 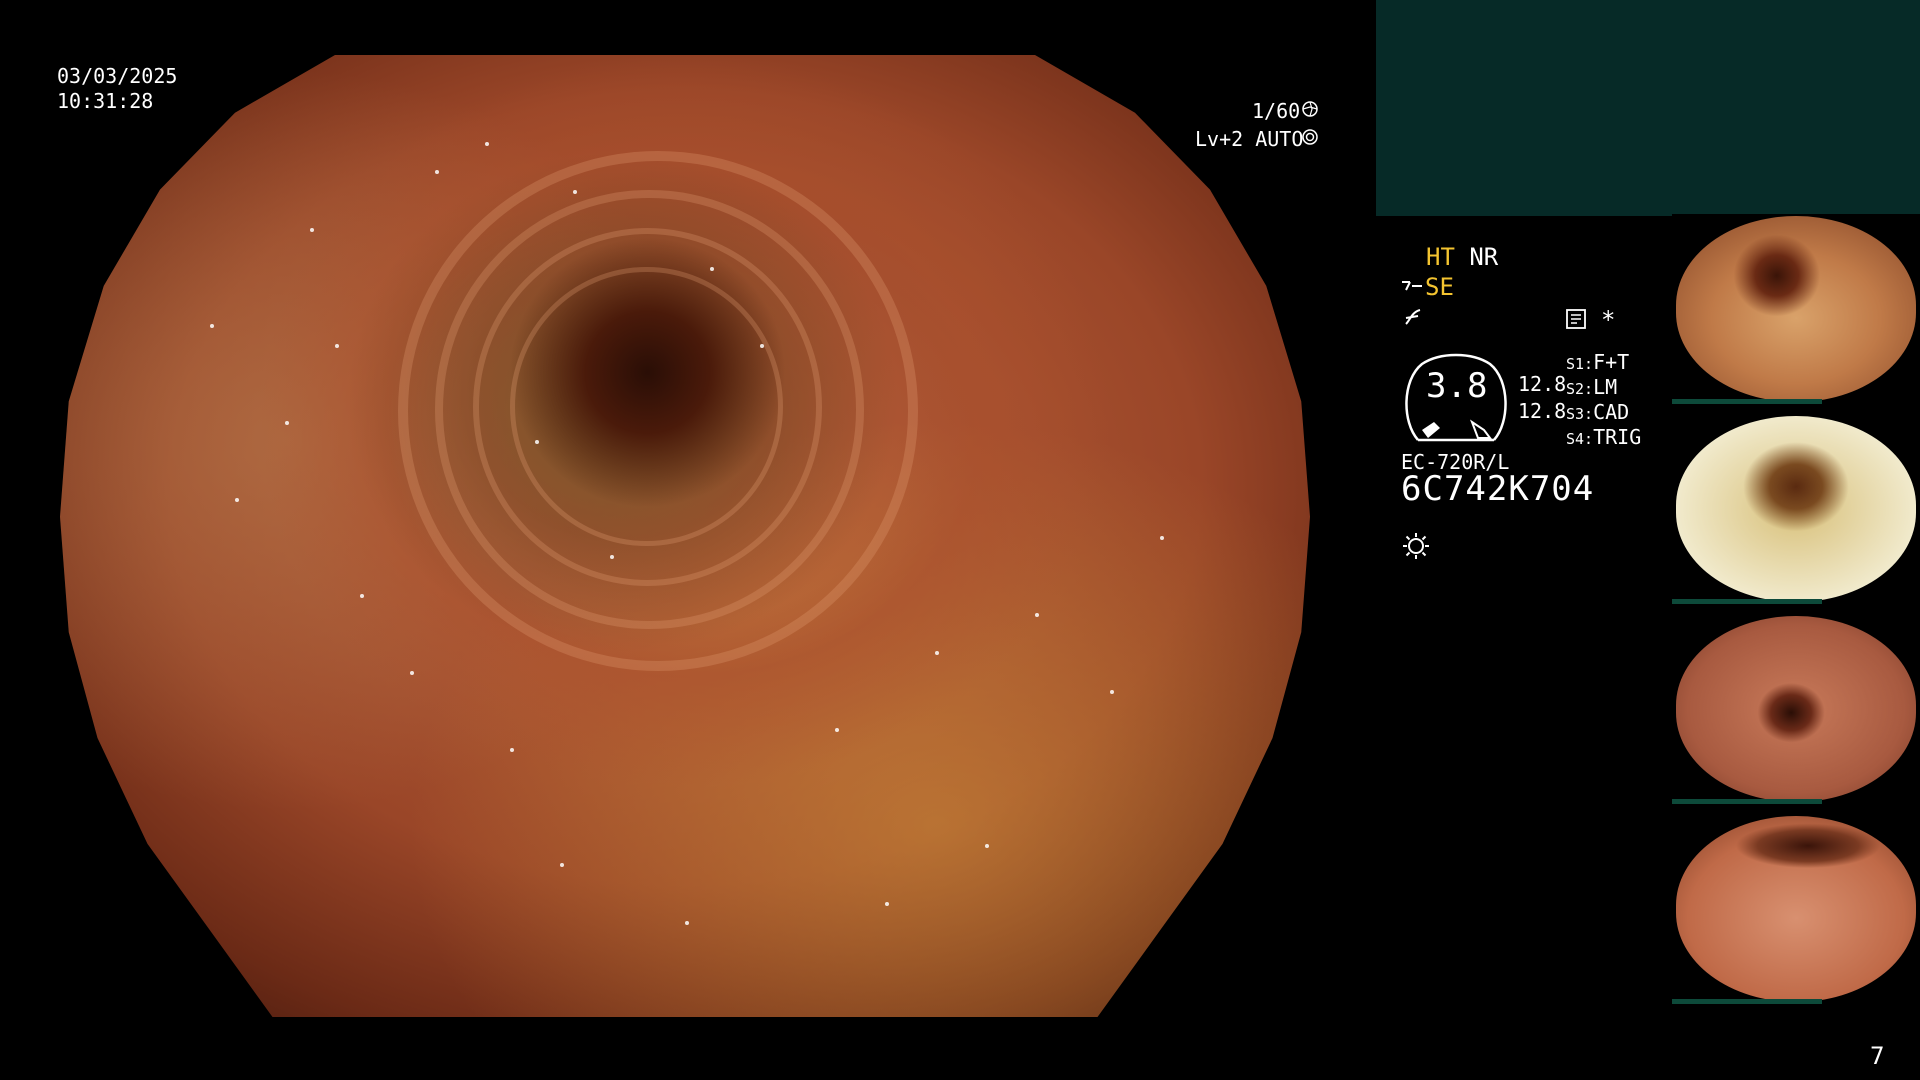 What do you see at coordinates (1416, 546) in the screenshot?
I see `light-icon` at bounding box center [1416, 546].